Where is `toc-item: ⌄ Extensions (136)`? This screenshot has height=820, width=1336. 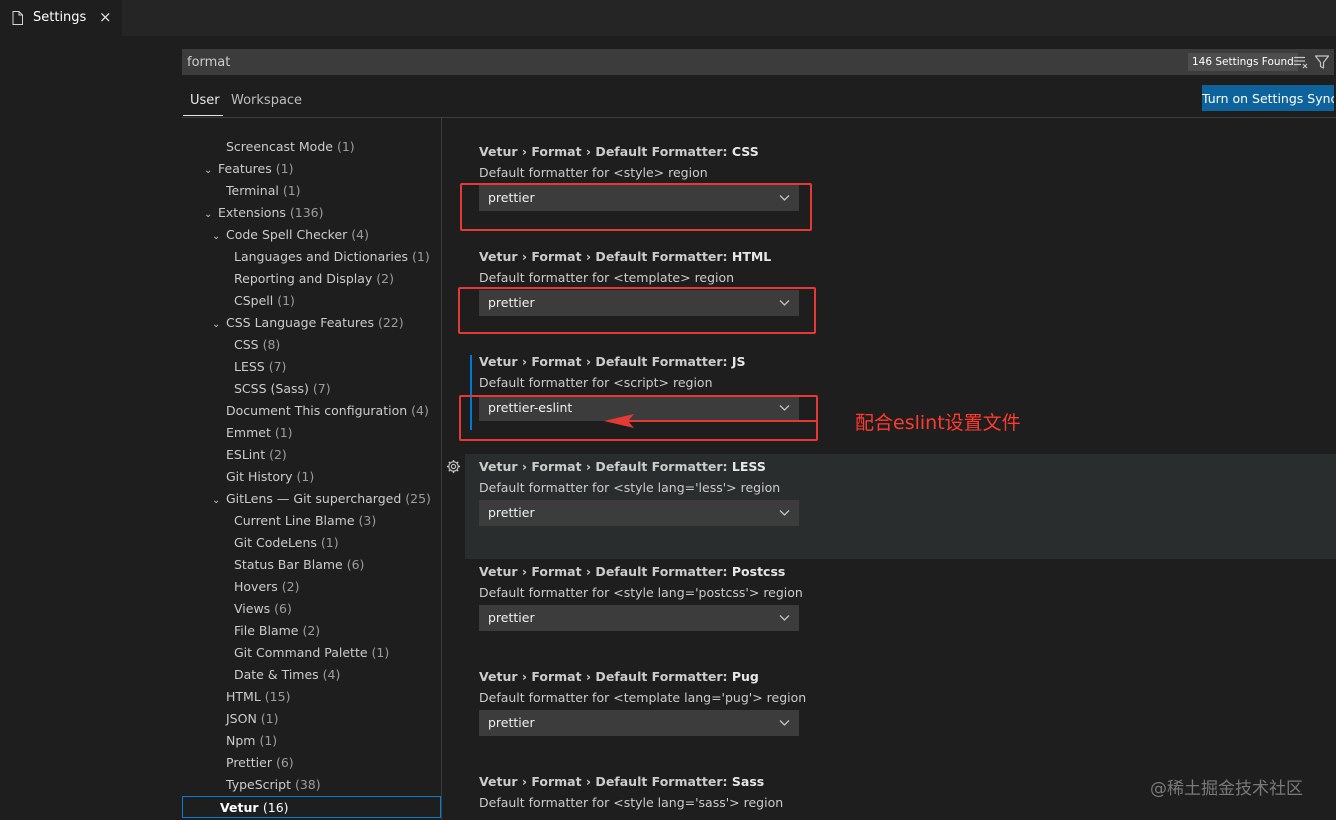 toc-item: ⌄ Extensions (136) is located at coordinates (264, 213).